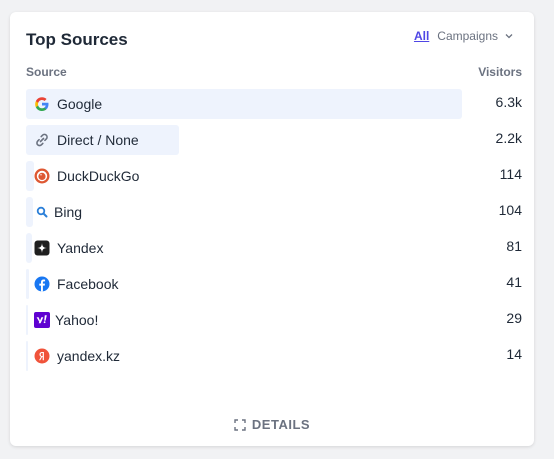  I want to click on source-name: Facebook, so click(88, 284).